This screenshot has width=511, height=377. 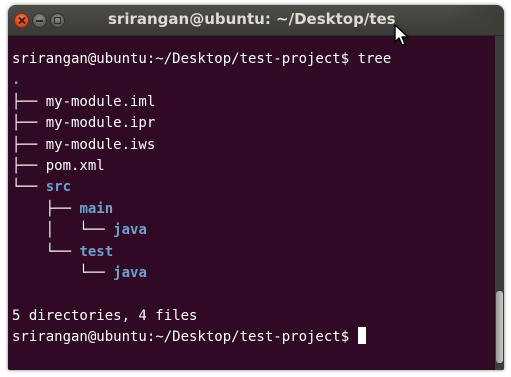 What do you see at coordinates (476, 20) in the screenshot?
I see `title-fade` at bounding box center [476, 20].